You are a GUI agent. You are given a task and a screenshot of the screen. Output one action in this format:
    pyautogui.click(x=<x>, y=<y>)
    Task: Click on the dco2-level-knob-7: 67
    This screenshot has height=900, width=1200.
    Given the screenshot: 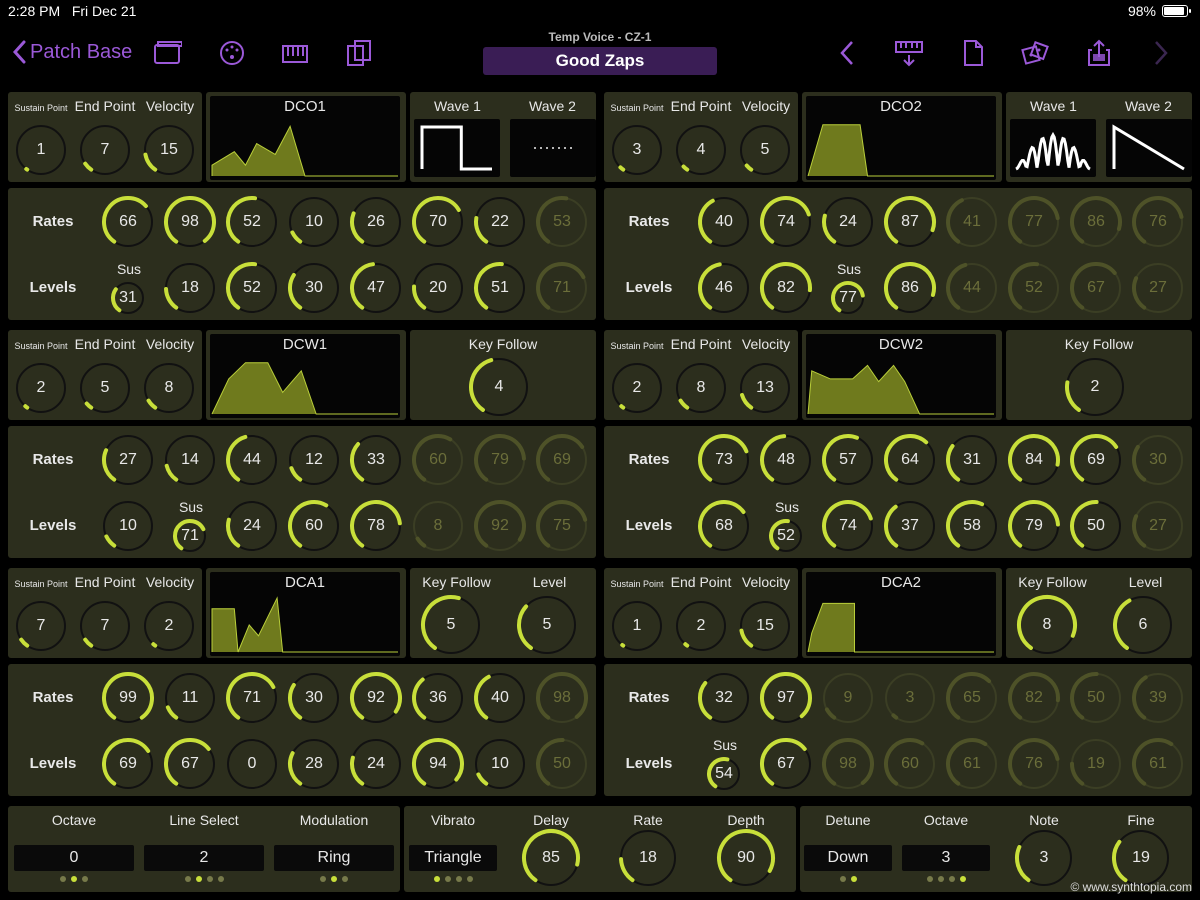 What is the action you would take?
    pyautogui.click(x=1096, y=288)
    